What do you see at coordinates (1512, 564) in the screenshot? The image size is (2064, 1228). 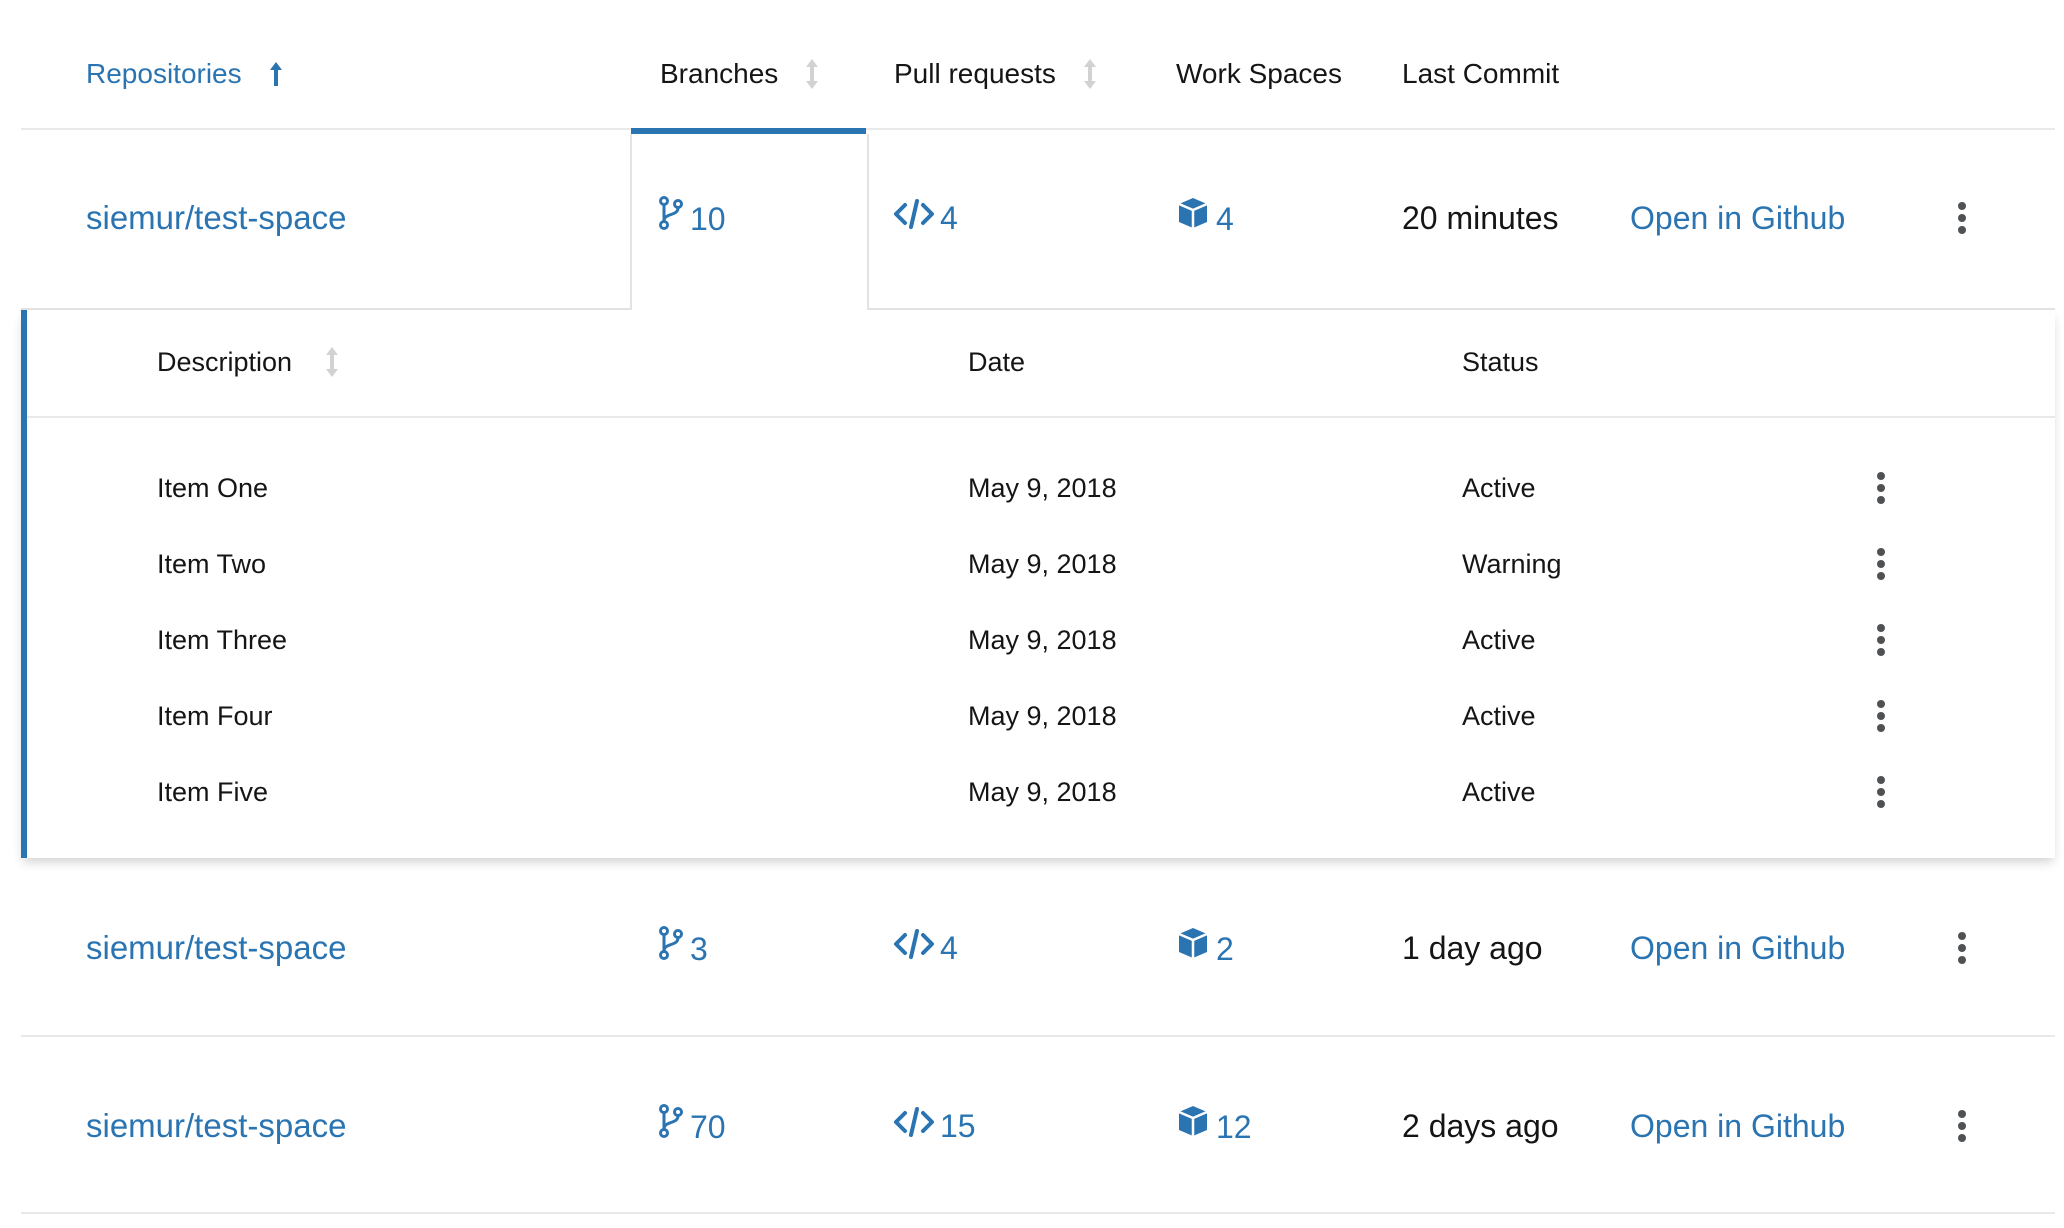 I see `item-status: Warning` at bounding box center [1512, 564].